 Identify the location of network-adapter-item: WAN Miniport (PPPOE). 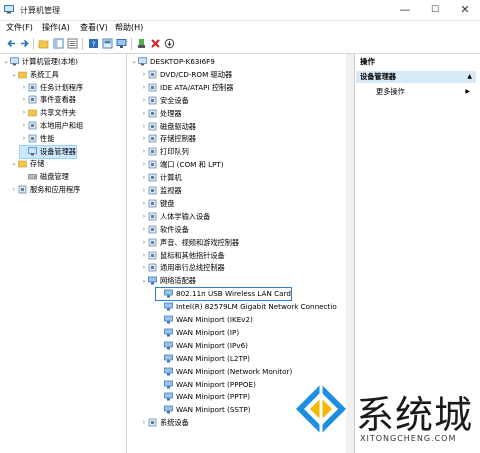
(206, 385).